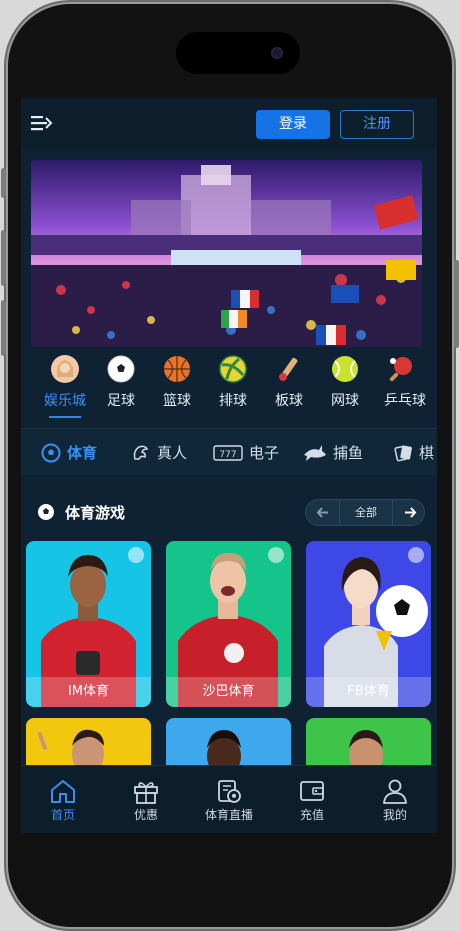 This screenshot has width=460, height=931. I want to click on section-header: 体育游戏, so click(81, 512).